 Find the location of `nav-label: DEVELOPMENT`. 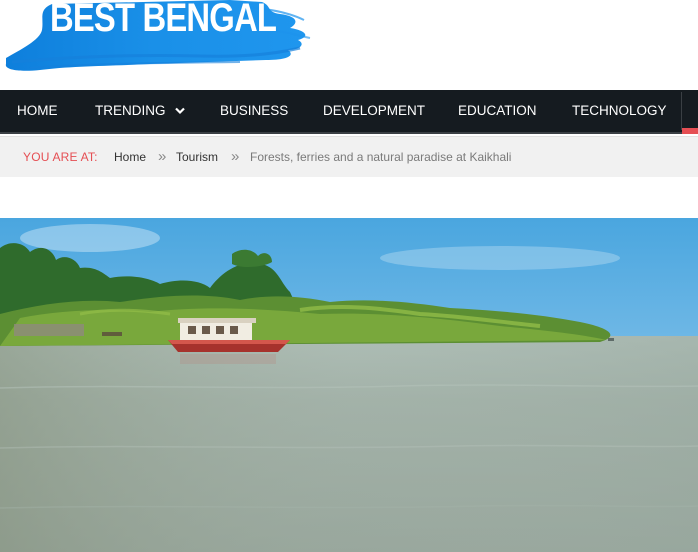

nav-label: DEVELOPMENT is located at coordinates (374, 110).